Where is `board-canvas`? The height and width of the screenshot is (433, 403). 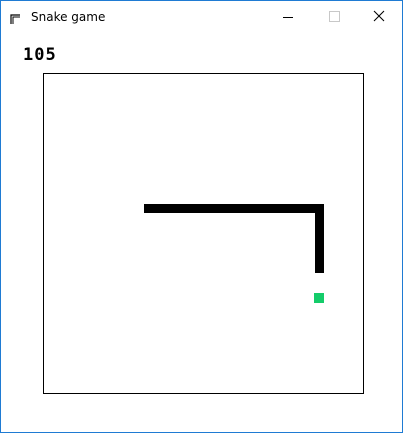 board-canvas is located at coordinates (234, 253).